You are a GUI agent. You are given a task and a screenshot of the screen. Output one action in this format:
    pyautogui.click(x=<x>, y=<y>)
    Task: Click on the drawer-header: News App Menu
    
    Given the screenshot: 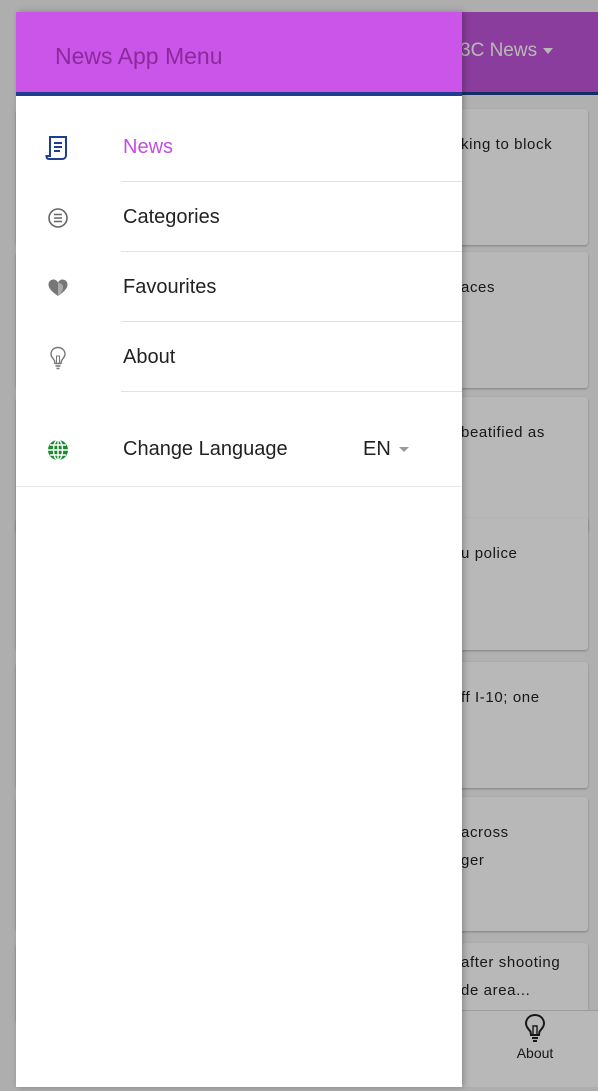 What is the action you would take?
    pyautogui.click(x=239, y=53)
    